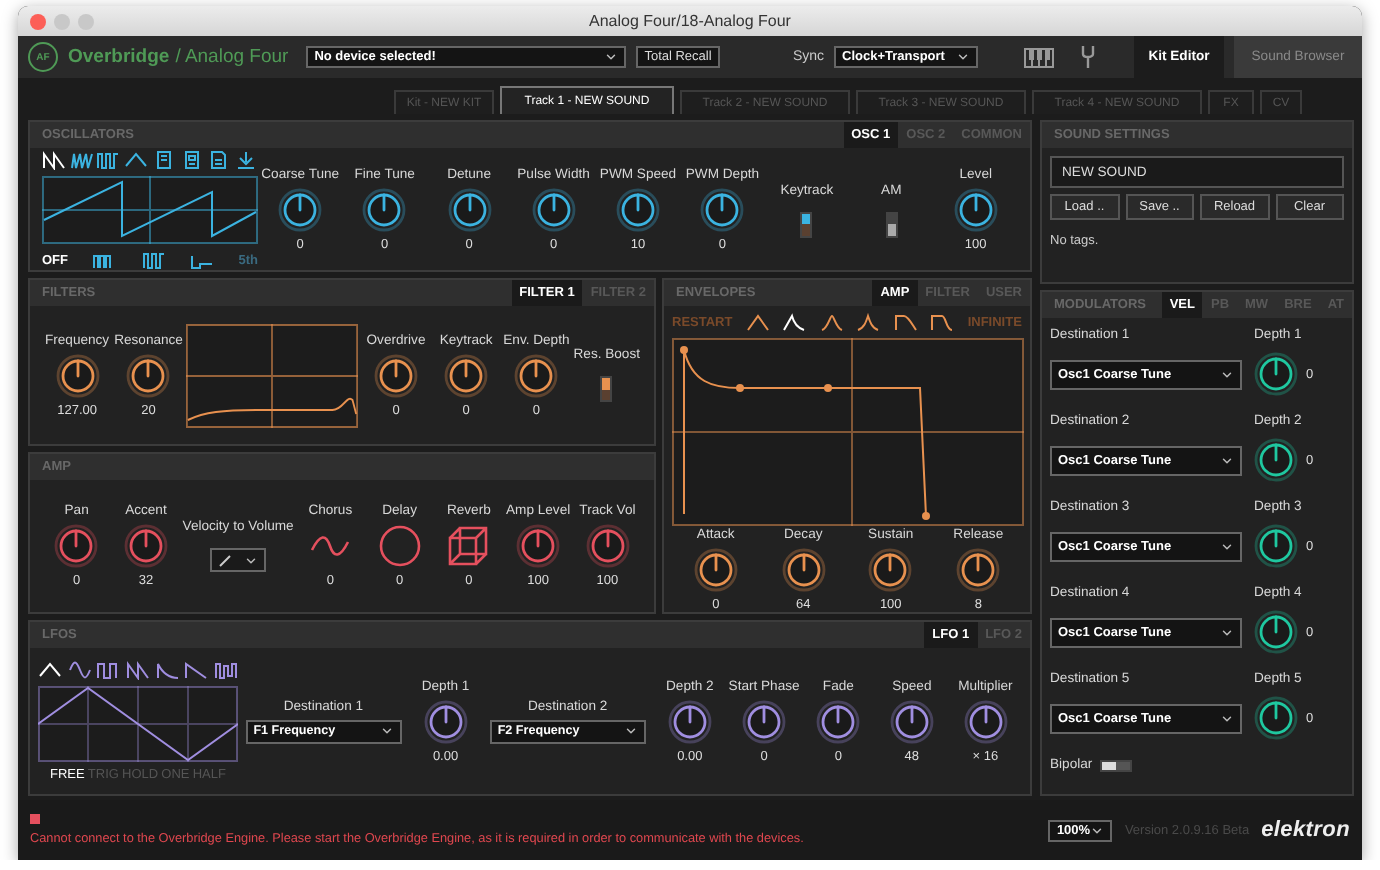 The image size is (1380, 870). Describe the element at coordinates (794, 322) in the screenshot. I see `attack-decay-sharp-wave-icon` at that location.